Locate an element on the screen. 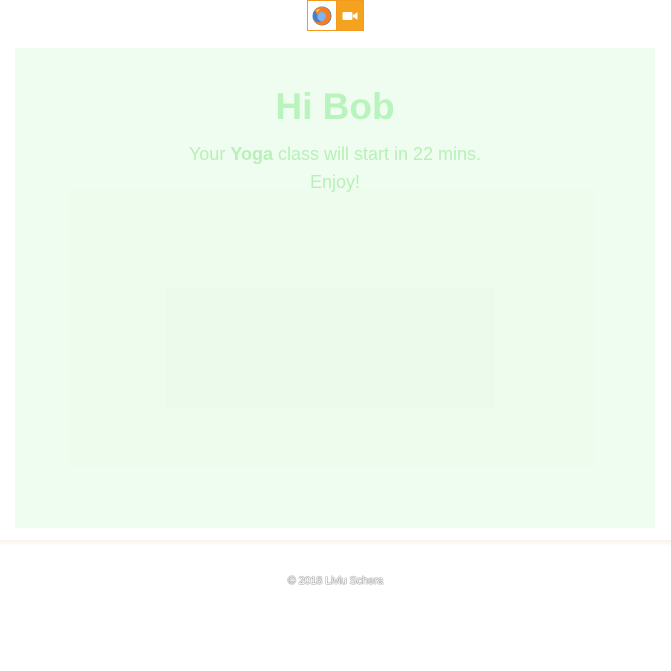 The width and height of the screenshot is (671, 671). message-suffix: class will start in 22 mins. is located at coordinates (377, 154).